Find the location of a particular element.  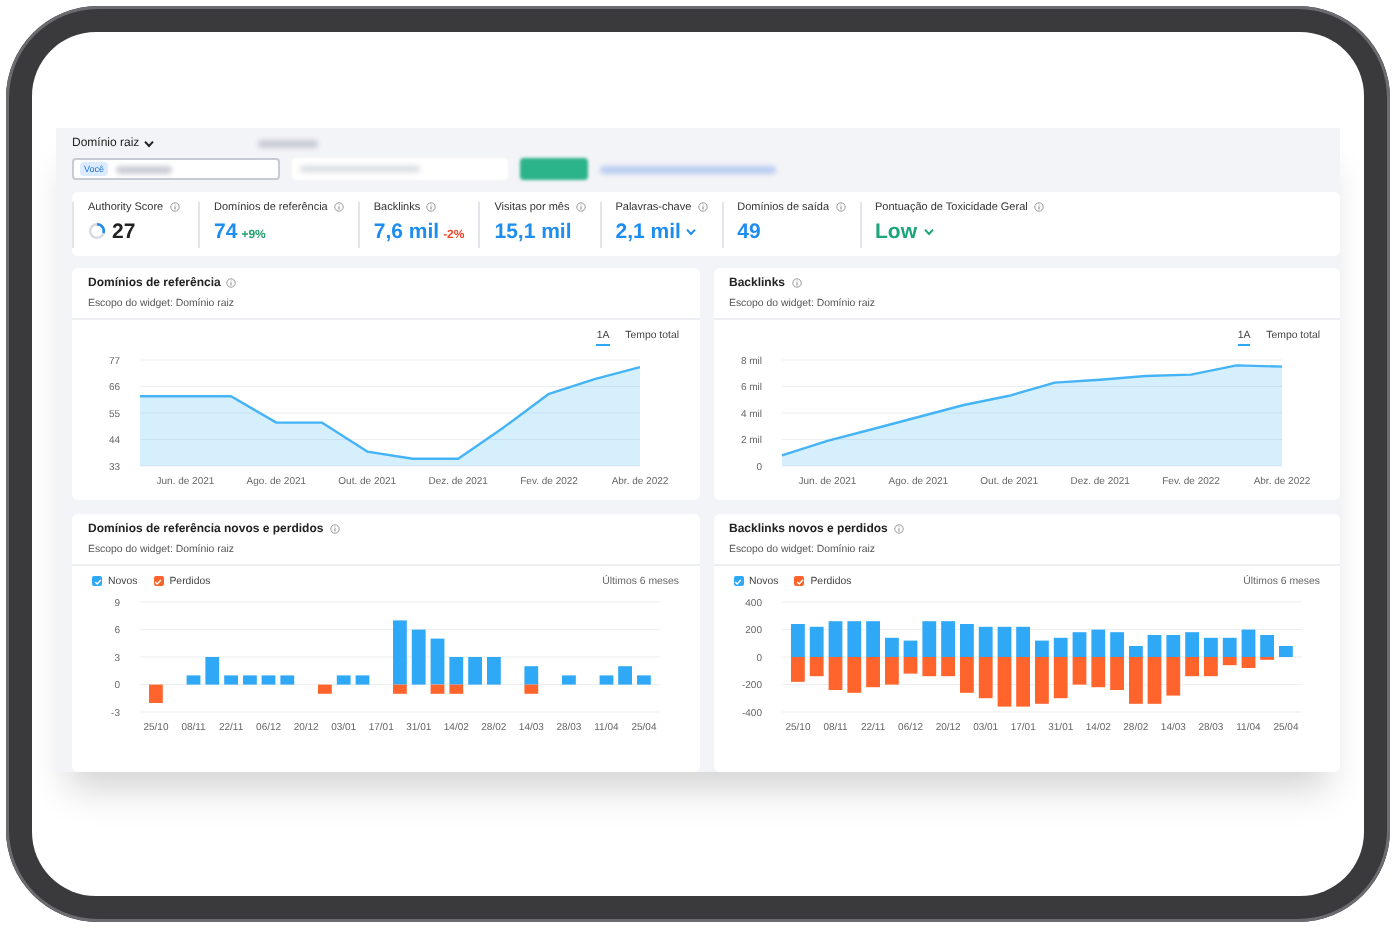

metric-value: 49 is located at coordinates (749, 231).